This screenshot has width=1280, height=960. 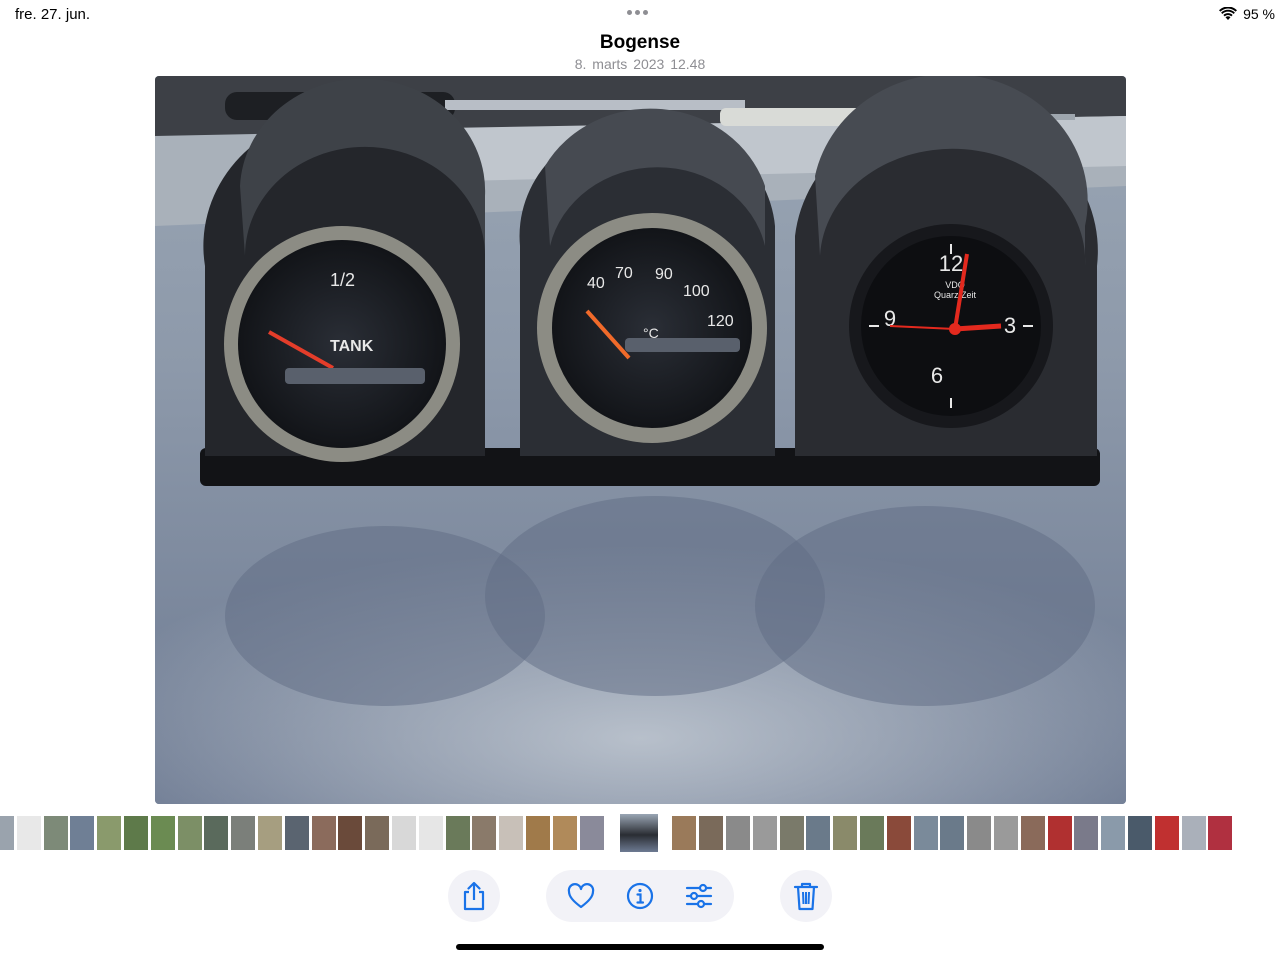 What do you see at coordinates (624, 273) in the screenshot?
I see `temp-70: 70` at bounding box center [624, 273].